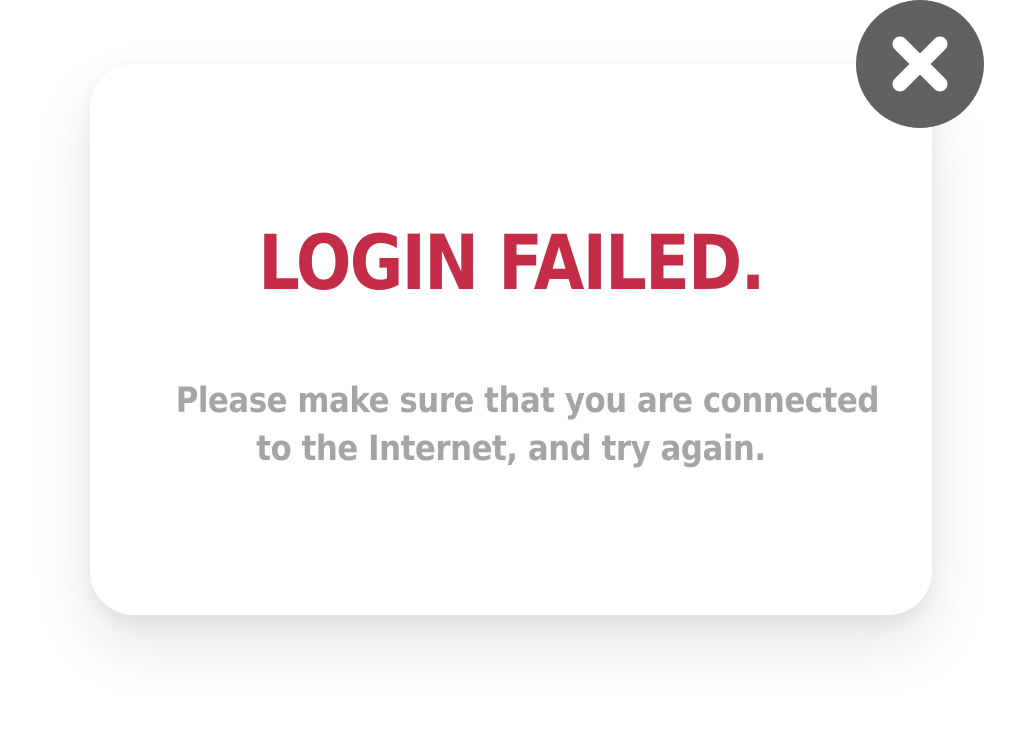  What do you see at coordinates (527, 401) in the screenshot?
I see `dialog-message-line-1: Please make sure that you are connected` at bounding box center [527, 401].